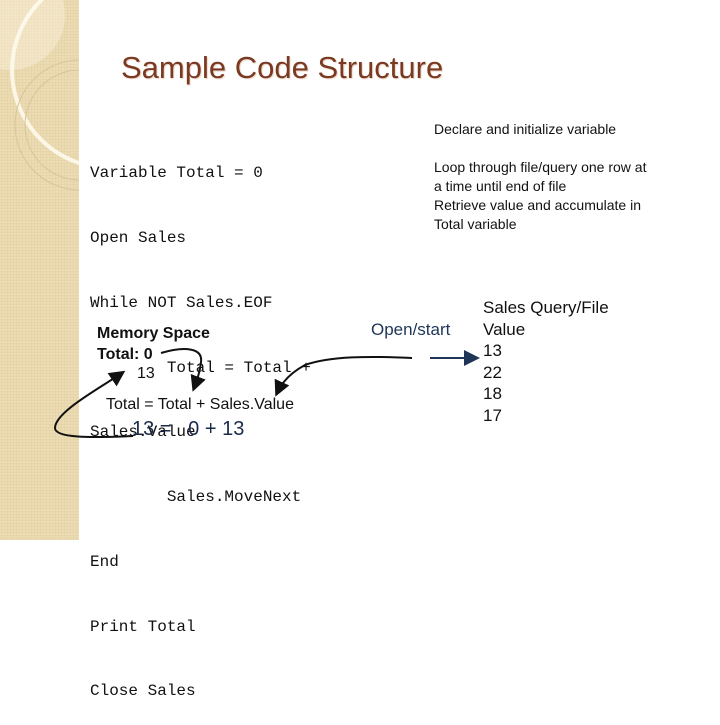 The image size is (720, 725). Describe the element at coordinates (188, 429) in the screenshot. I see `equation-values: 13 = 0 + 13` at that location.